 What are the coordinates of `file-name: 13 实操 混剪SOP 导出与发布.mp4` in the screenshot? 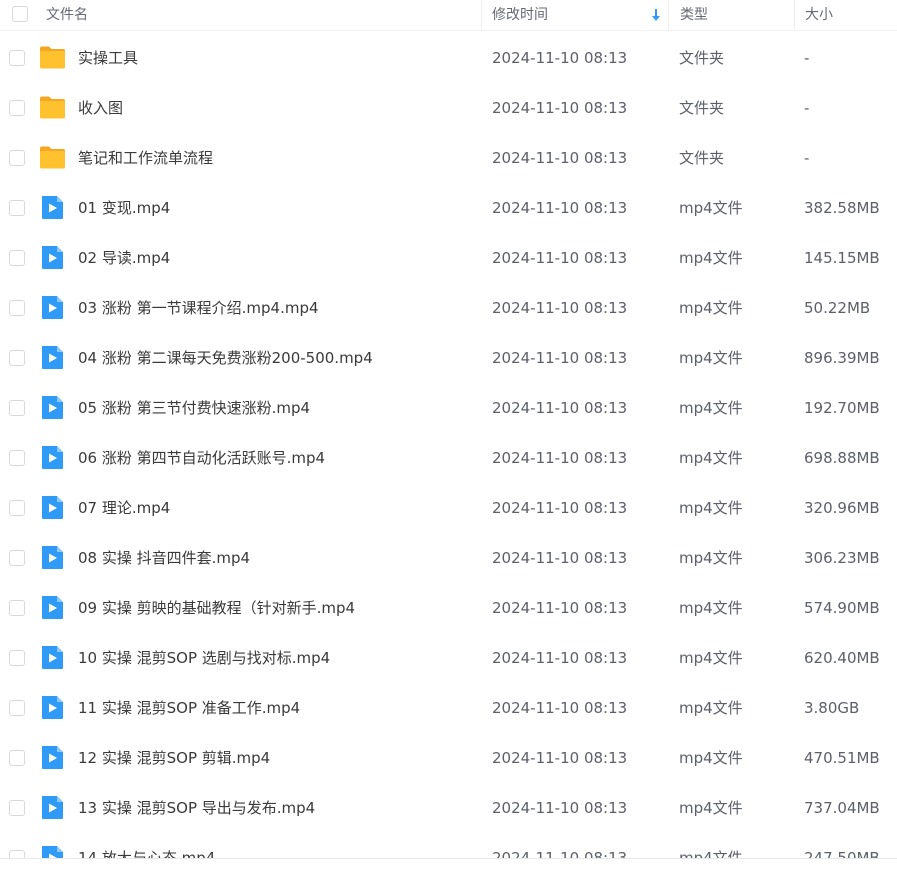 It's located at (196, 808).